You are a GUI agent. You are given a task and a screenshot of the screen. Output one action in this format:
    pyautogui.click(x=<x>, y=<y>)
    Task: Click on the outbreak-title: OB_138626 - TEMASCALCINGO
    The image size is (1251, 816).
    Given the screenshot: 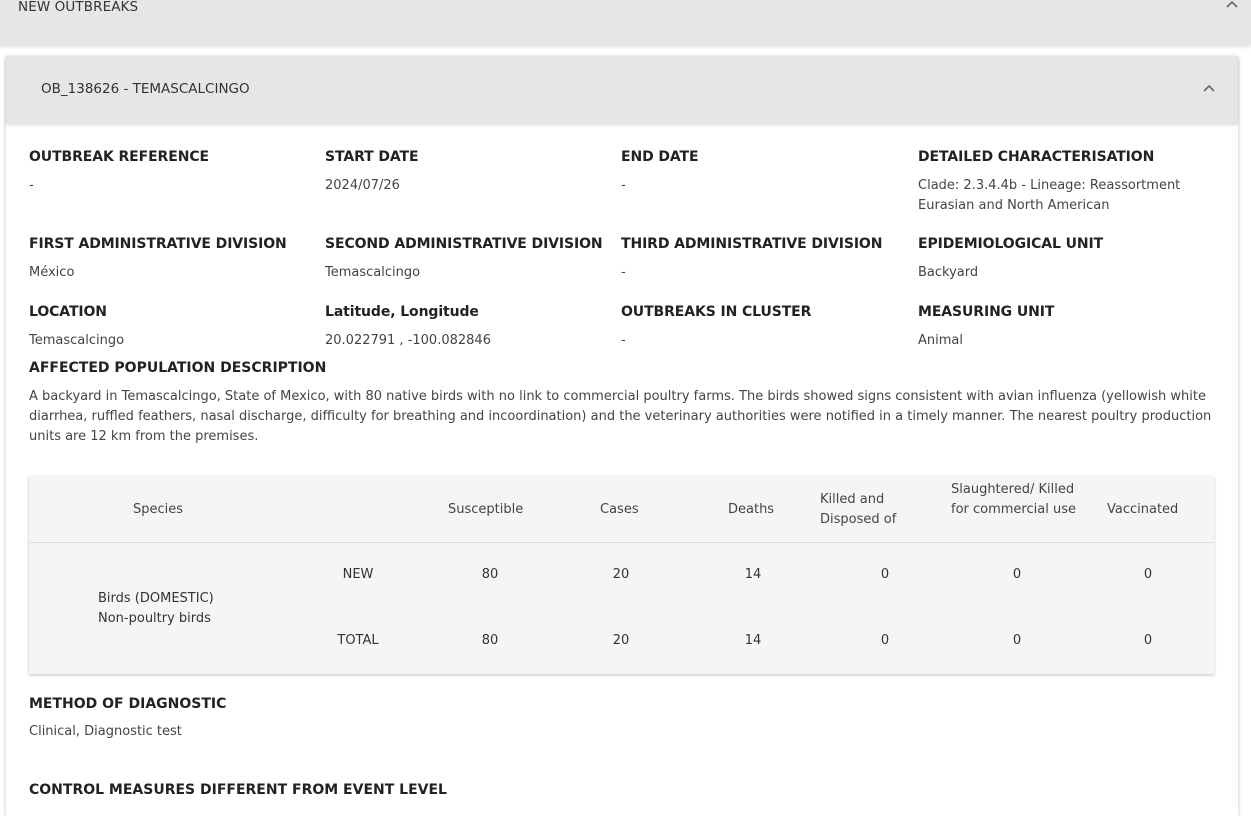 What is the action you would take?
    pyautogui.click(x=145, y=89)
    